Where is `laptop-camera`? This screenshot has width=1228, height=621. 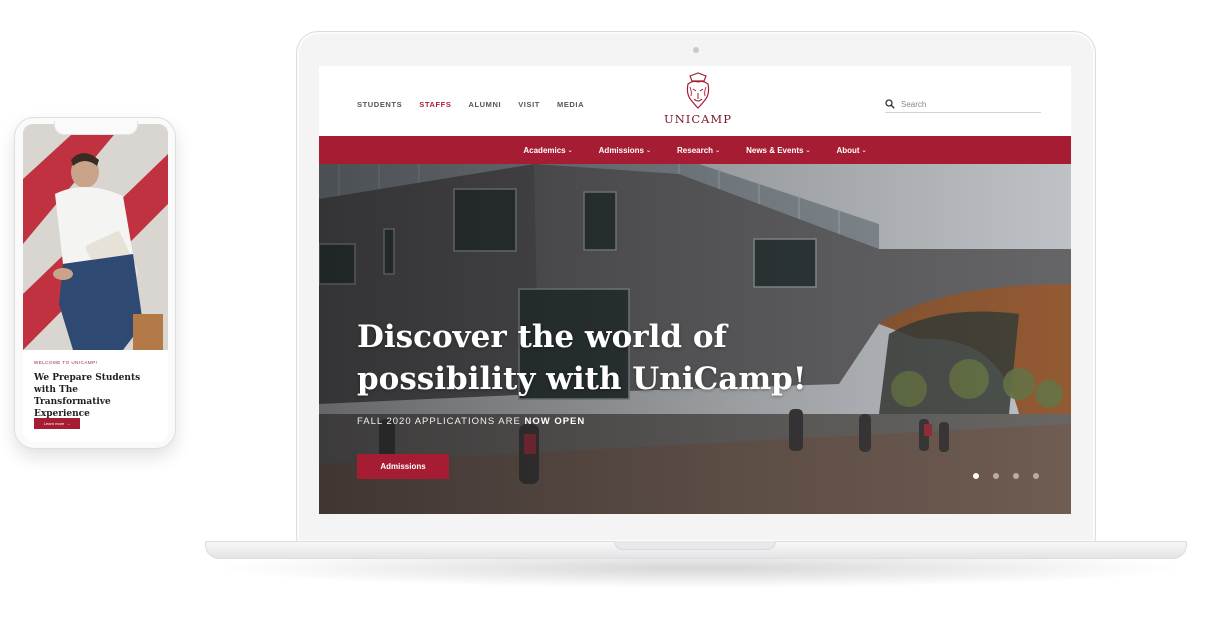
laptop-camera is located at coordinates (696, 50).